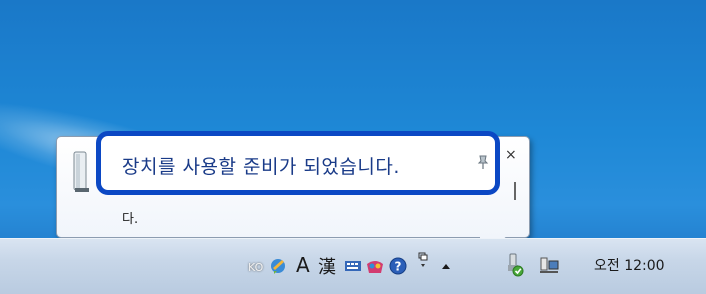 Image resolution: width=706 pixels, height=294 pixels. What do you see at coordinates (483, 162) in the screenshot?
I see `pin-icon` at bounding box center [483, 162].